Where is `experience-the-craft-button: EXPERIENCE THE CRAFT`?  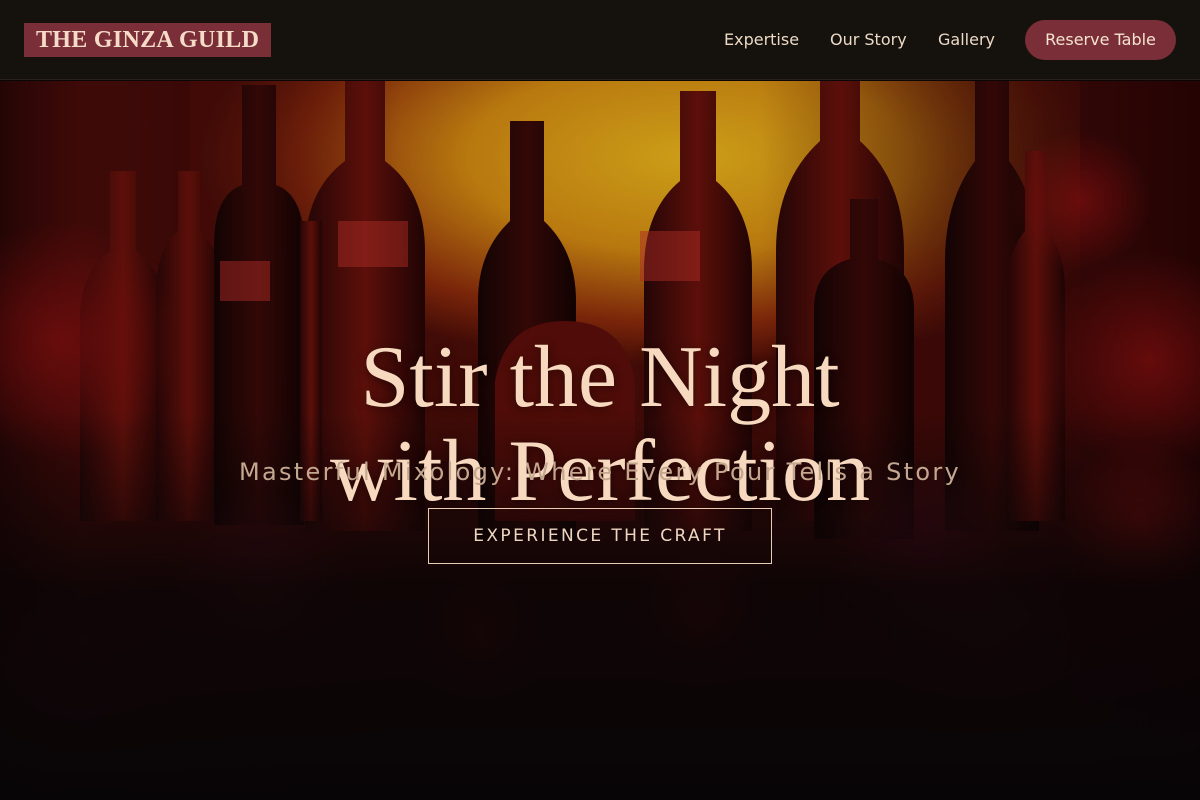
experience-the-craft-button: EXPERIENCE THE CRAFT is located at coordinates (600, 536).